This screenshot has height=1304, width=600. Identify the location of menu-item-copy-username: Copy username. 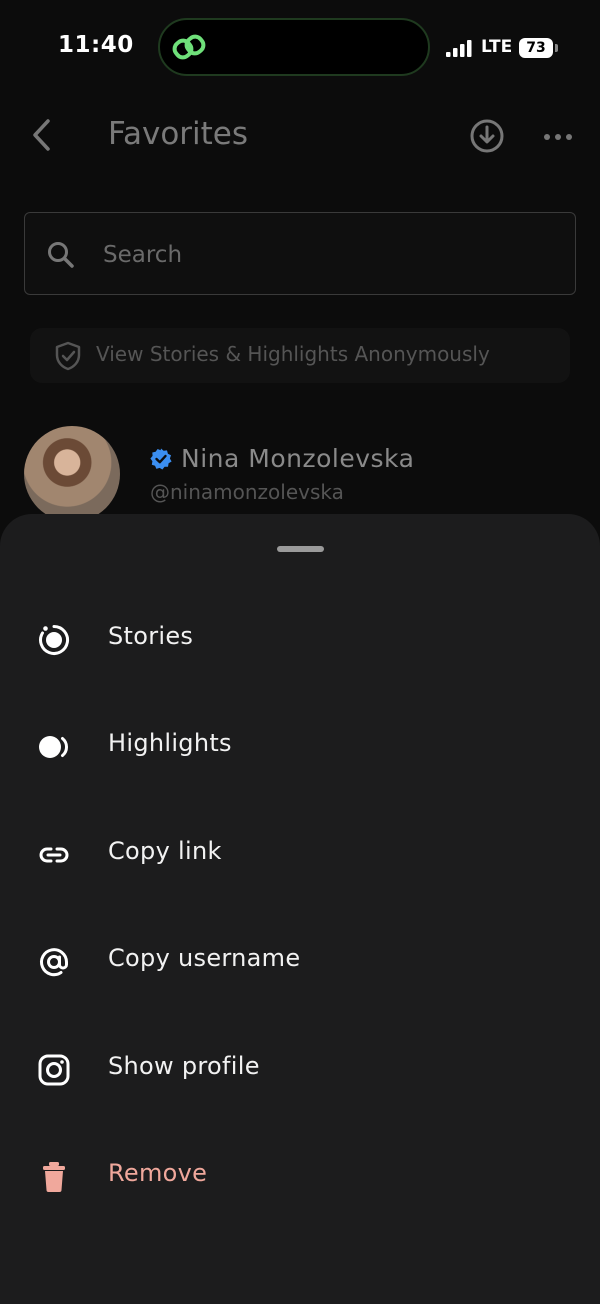
(300, 961).